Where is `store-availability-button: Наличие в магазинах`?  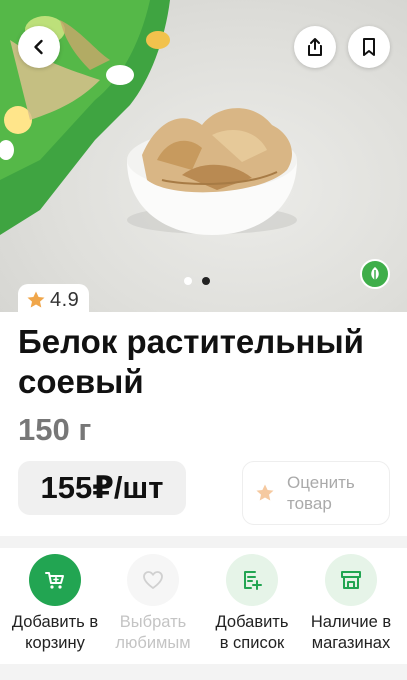 store-availability-button: Наличие в магазинах is located at coordinates (351, 604).